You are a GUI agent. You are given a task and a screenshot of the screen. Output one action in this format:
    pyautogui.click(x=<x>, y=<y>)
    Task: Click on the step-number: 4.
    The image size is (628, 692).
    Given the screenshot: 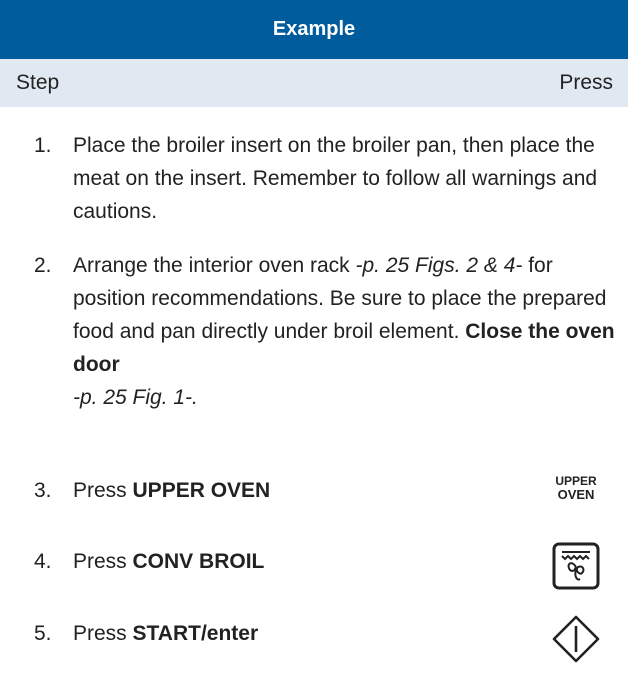 What is the action you would take?
    pyautogui.click(x=43, y=561)
    